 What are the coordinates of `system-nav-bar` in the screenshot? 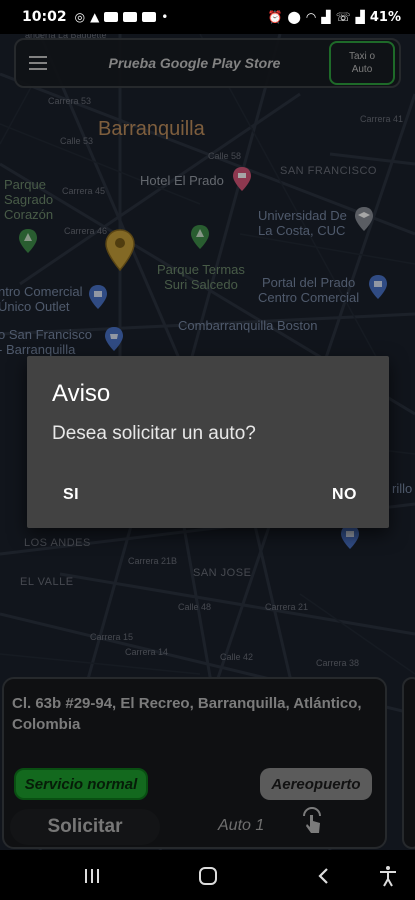 It's located at (207, 875).